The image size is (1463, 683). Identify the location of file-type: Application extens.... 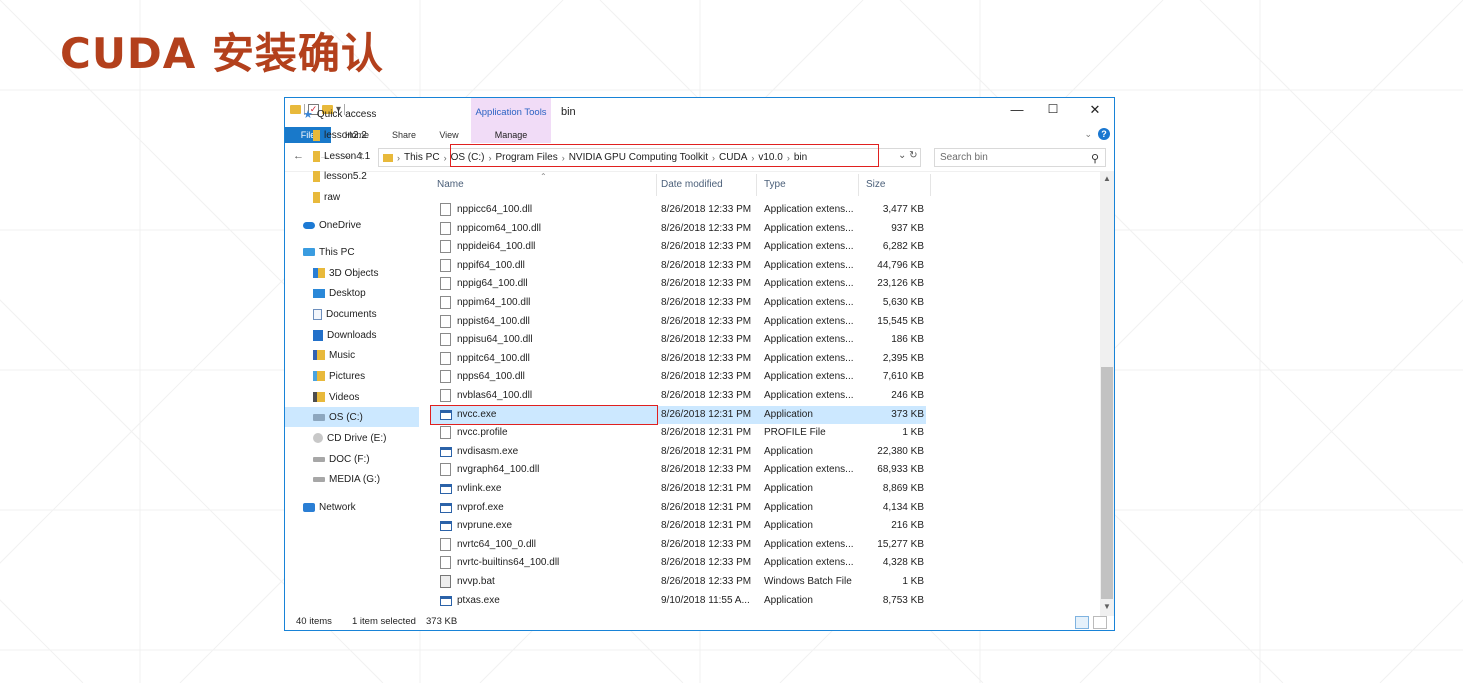
(809, 321).